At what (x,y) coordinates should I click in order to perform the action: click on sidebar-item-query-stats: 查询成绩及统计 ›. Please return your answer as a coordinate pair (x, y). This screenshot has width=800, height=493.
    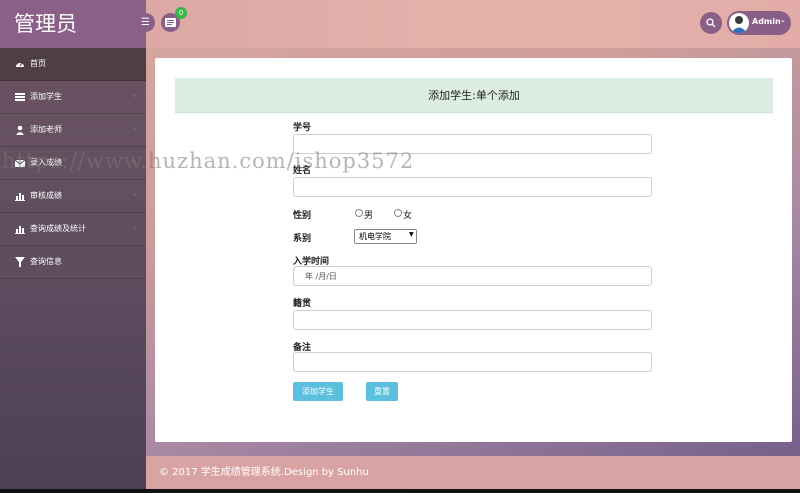
    Looking at the image, I should click on (73, 229).